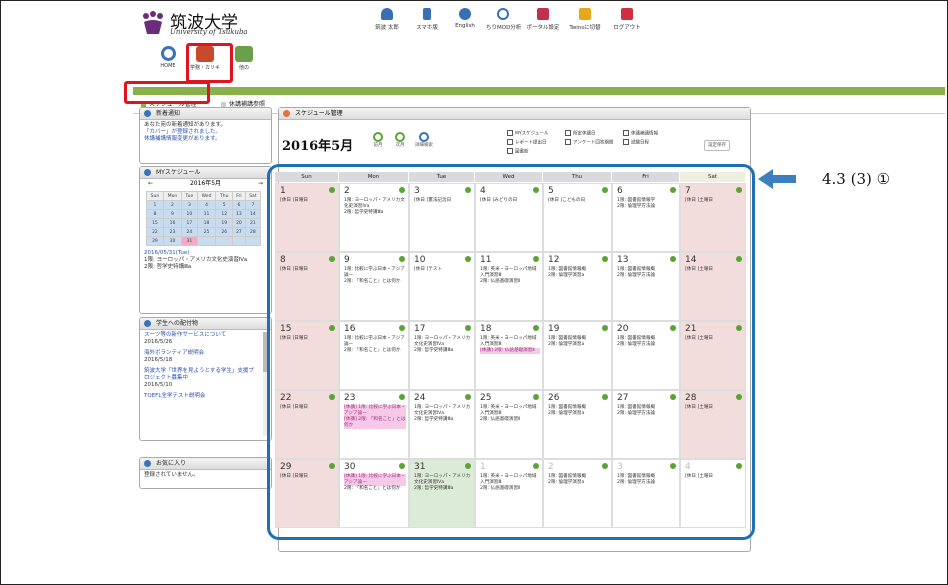 This screenshot has height=585, width=948. I want to click on calendar-icon, so click(147, 172).